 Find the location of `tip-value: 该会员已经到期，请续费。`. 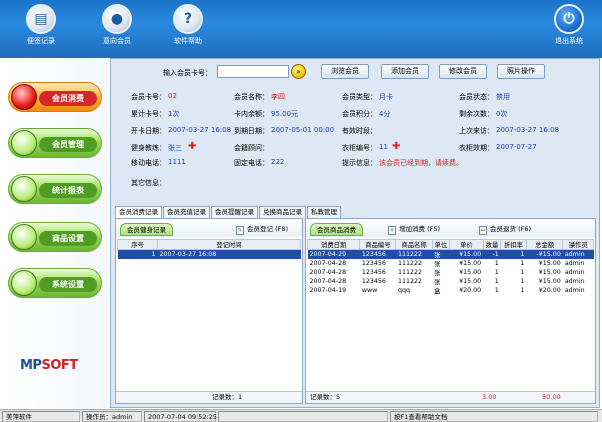

tip-value: 该会员已经到期，请续费。 is located at coordinates (421, 163).